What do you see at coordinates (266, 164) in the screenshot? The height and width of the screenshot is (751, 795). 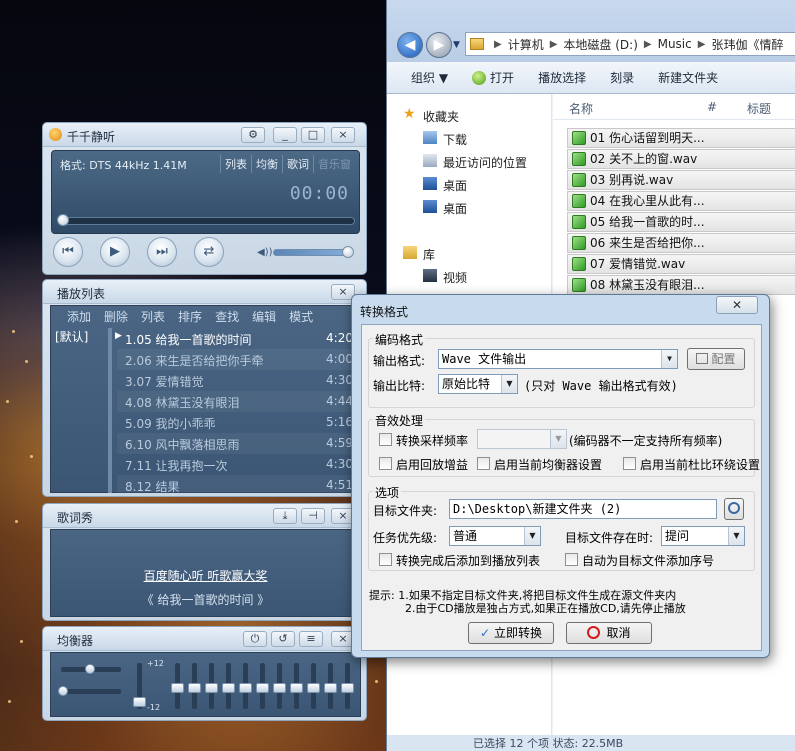 I see `tab-equalizer: 均衡` at bounding box center [266, 164].